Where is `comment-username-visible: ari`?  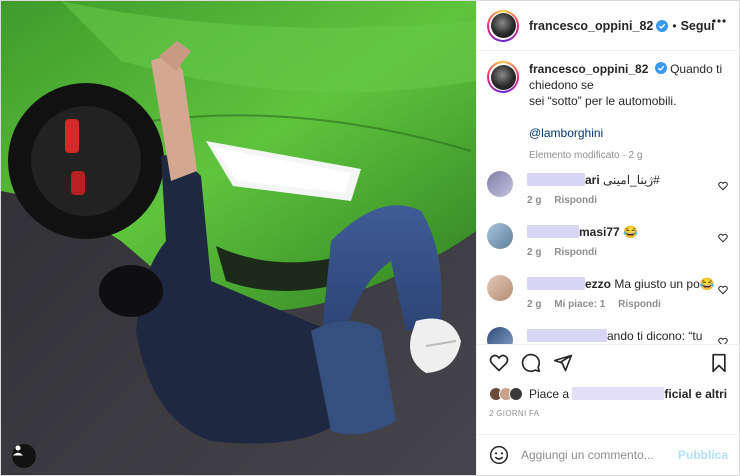
comment-username-visible: ari is located at coordinates (592, 180).